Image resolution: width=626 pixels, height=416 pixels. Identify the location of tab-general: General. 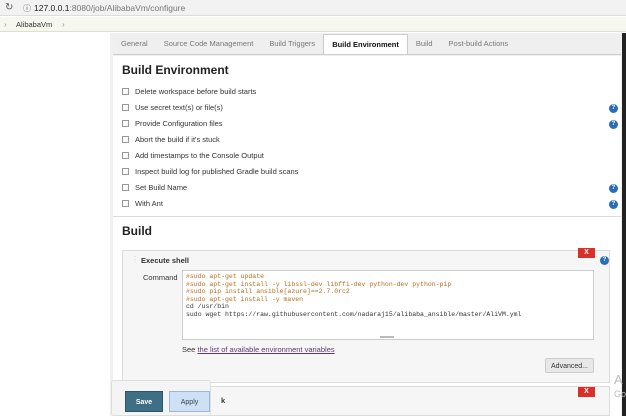
(134, 44).